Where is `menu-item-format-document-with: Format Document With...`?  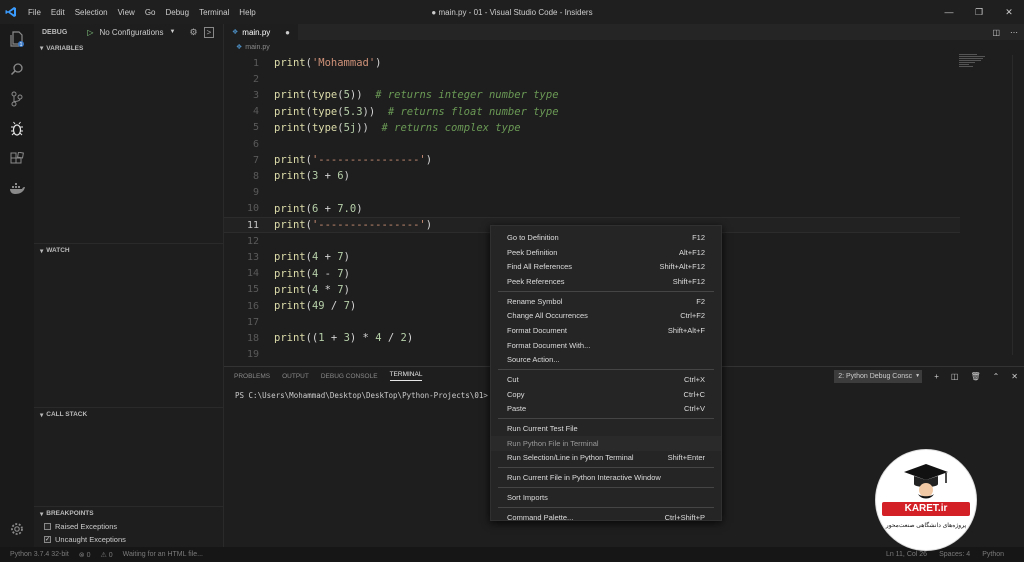
menu-item-format-document-with: Format Document With... is located at coordinates (606, 345).